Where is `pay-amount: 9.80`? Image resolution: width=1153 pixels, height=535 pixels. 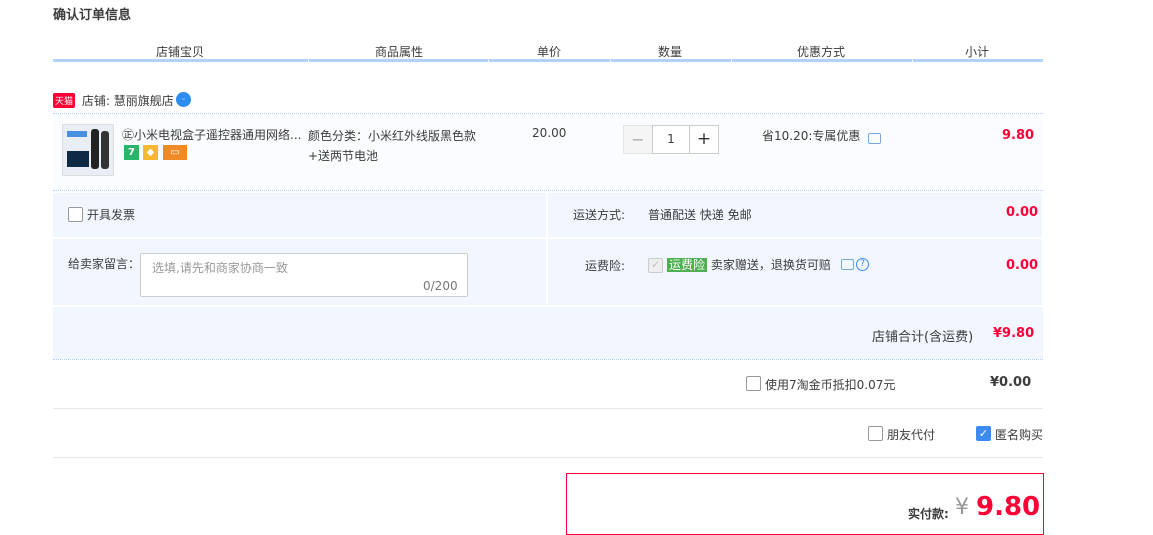
pay-amount: 9.80 is located at coordinates (1008, 507).